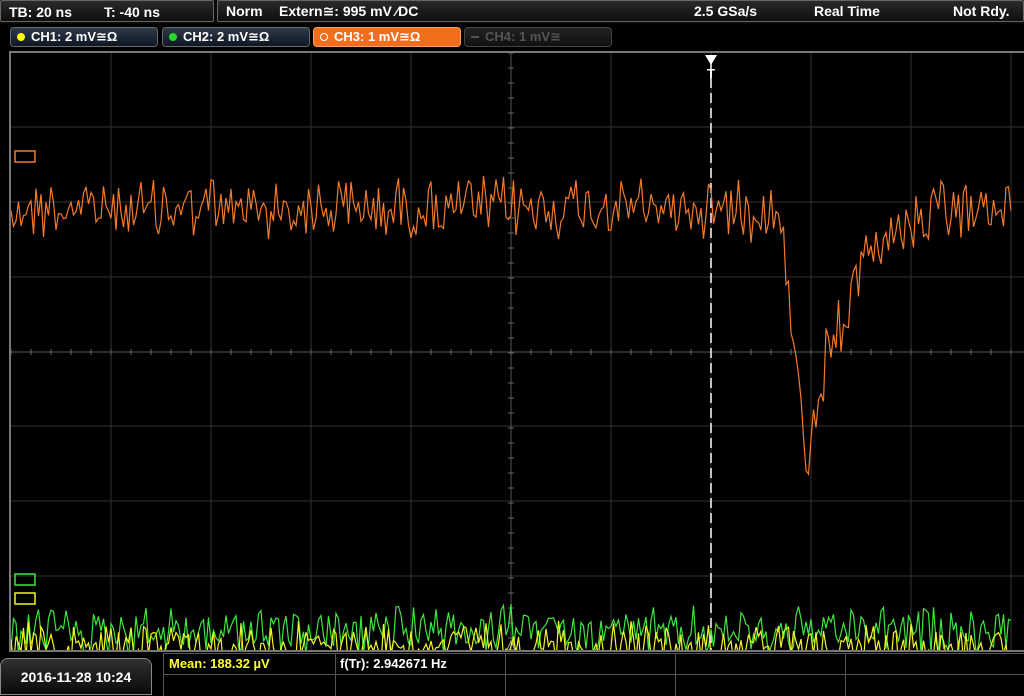  I want to click on trigger-marker-label: T, so click(711, 73).